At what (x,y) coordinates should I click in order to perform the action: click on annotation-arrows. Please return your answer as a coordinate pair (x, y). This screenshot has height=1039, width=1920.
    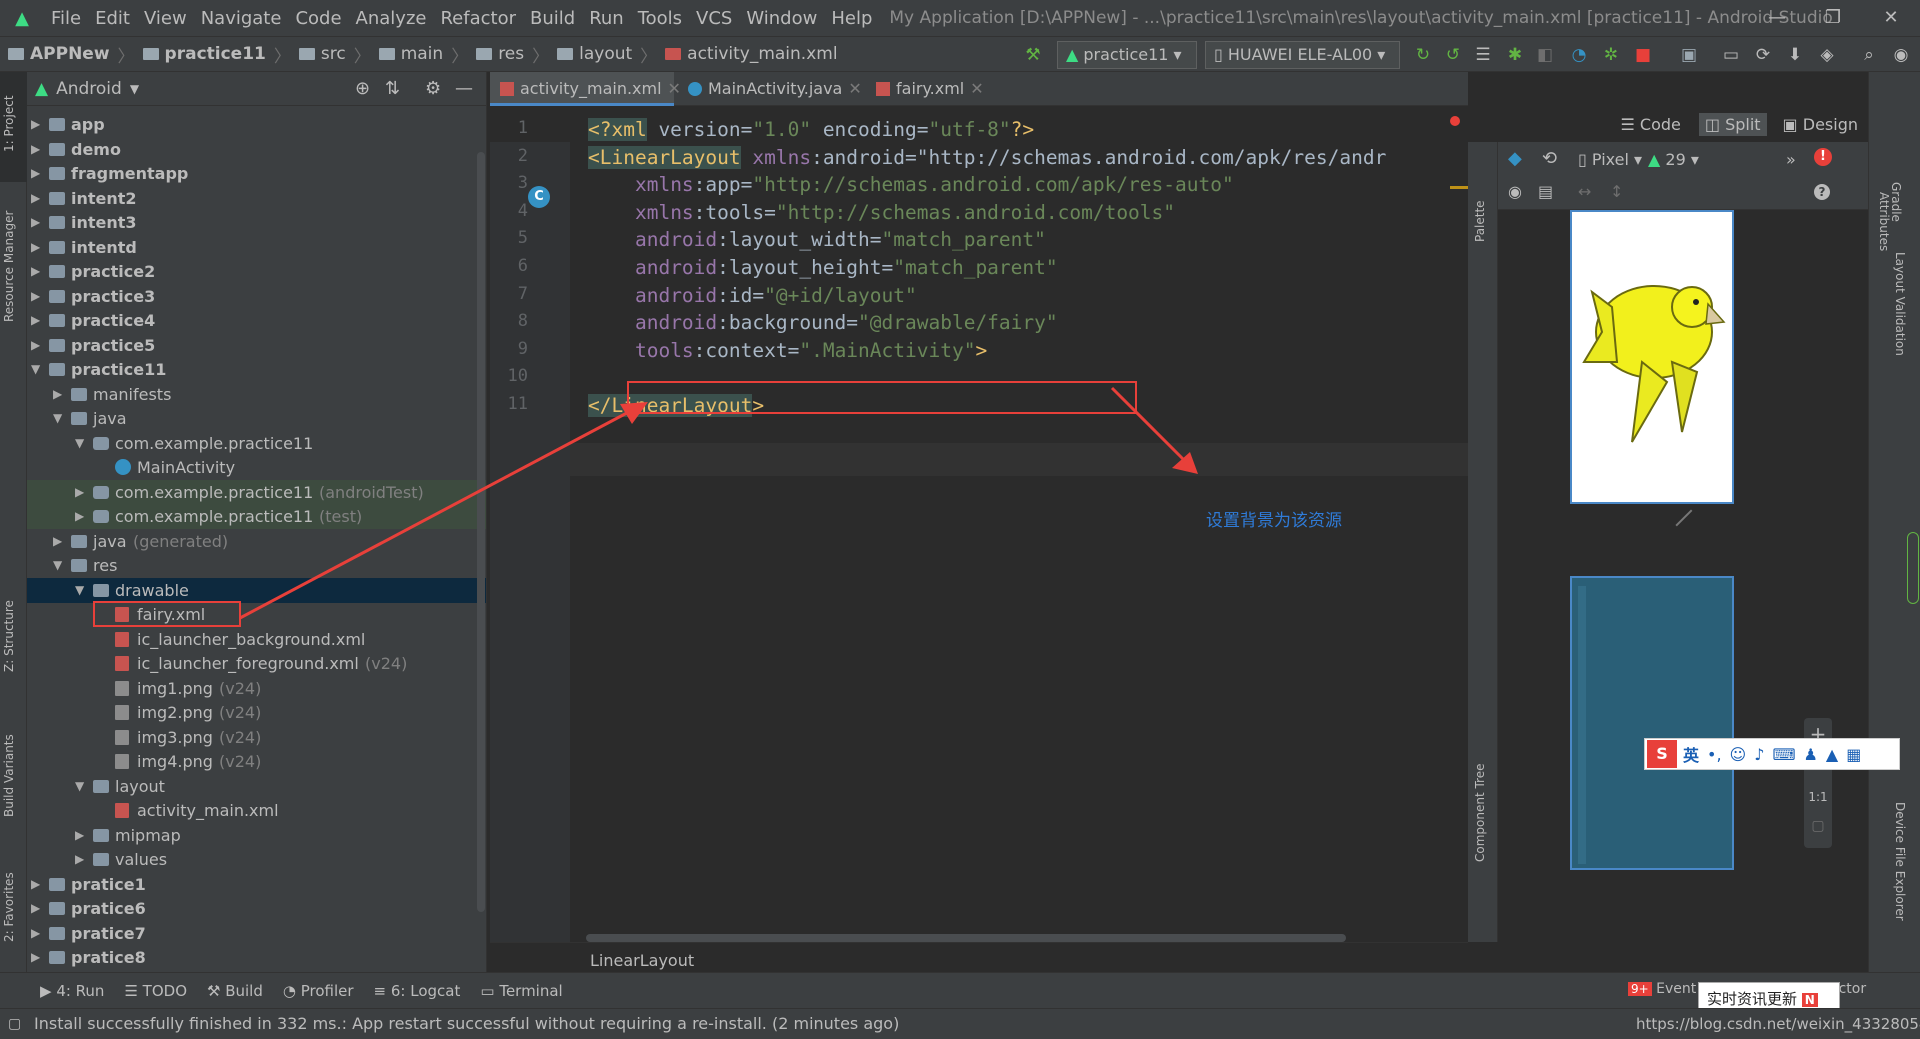
    Looking at the image, I should click on (718, 503).